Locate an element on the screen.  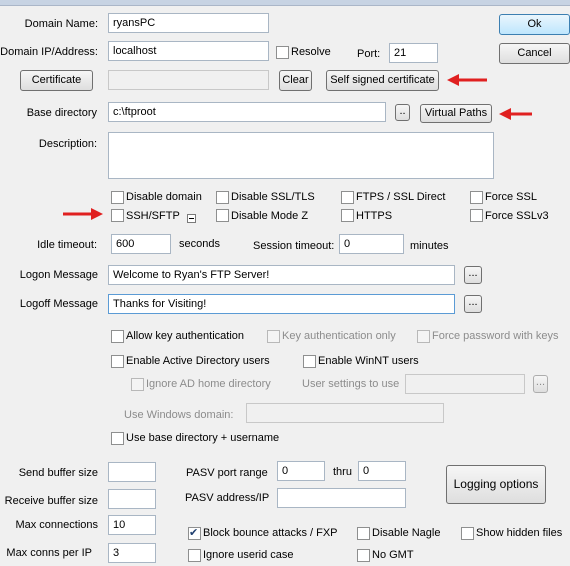
disable-ssl-tls-label: Disable SSL/TLS is located at coordinates (273, 197).